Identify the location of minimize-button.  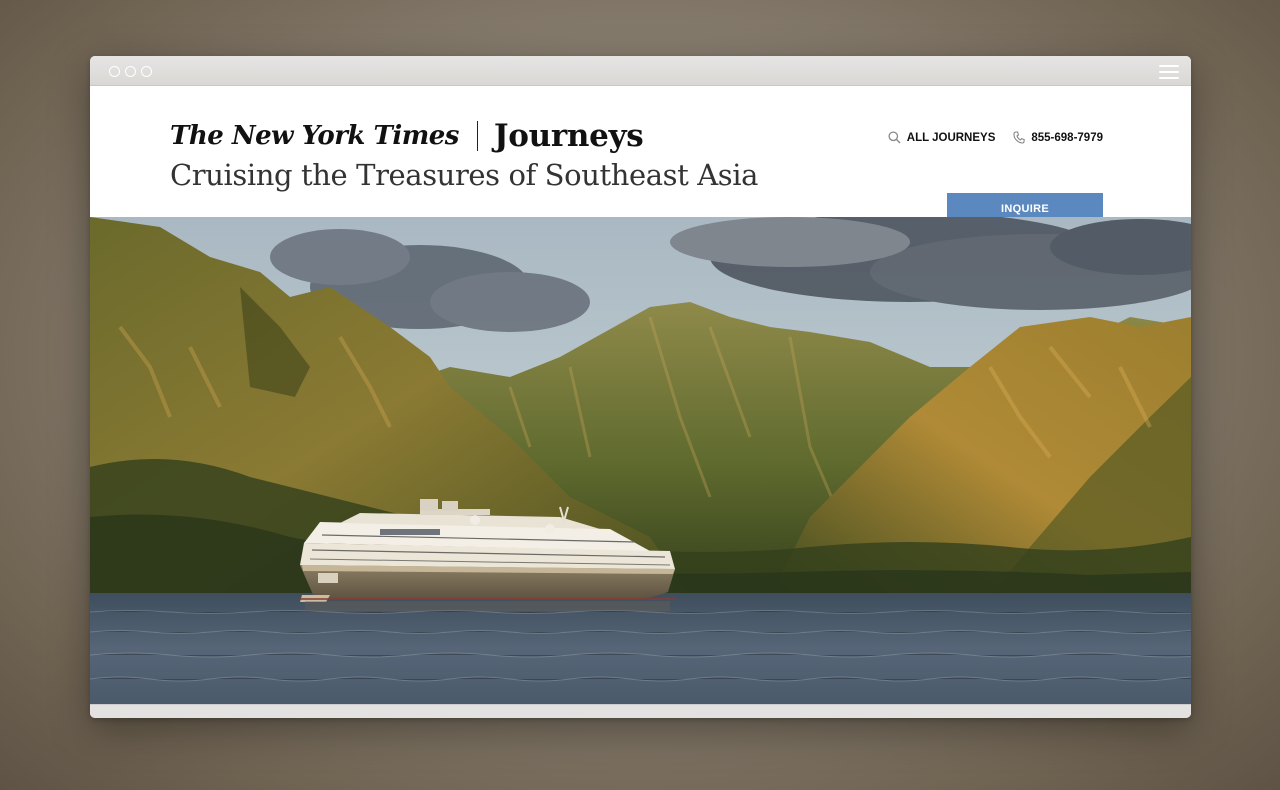
(130, 71).